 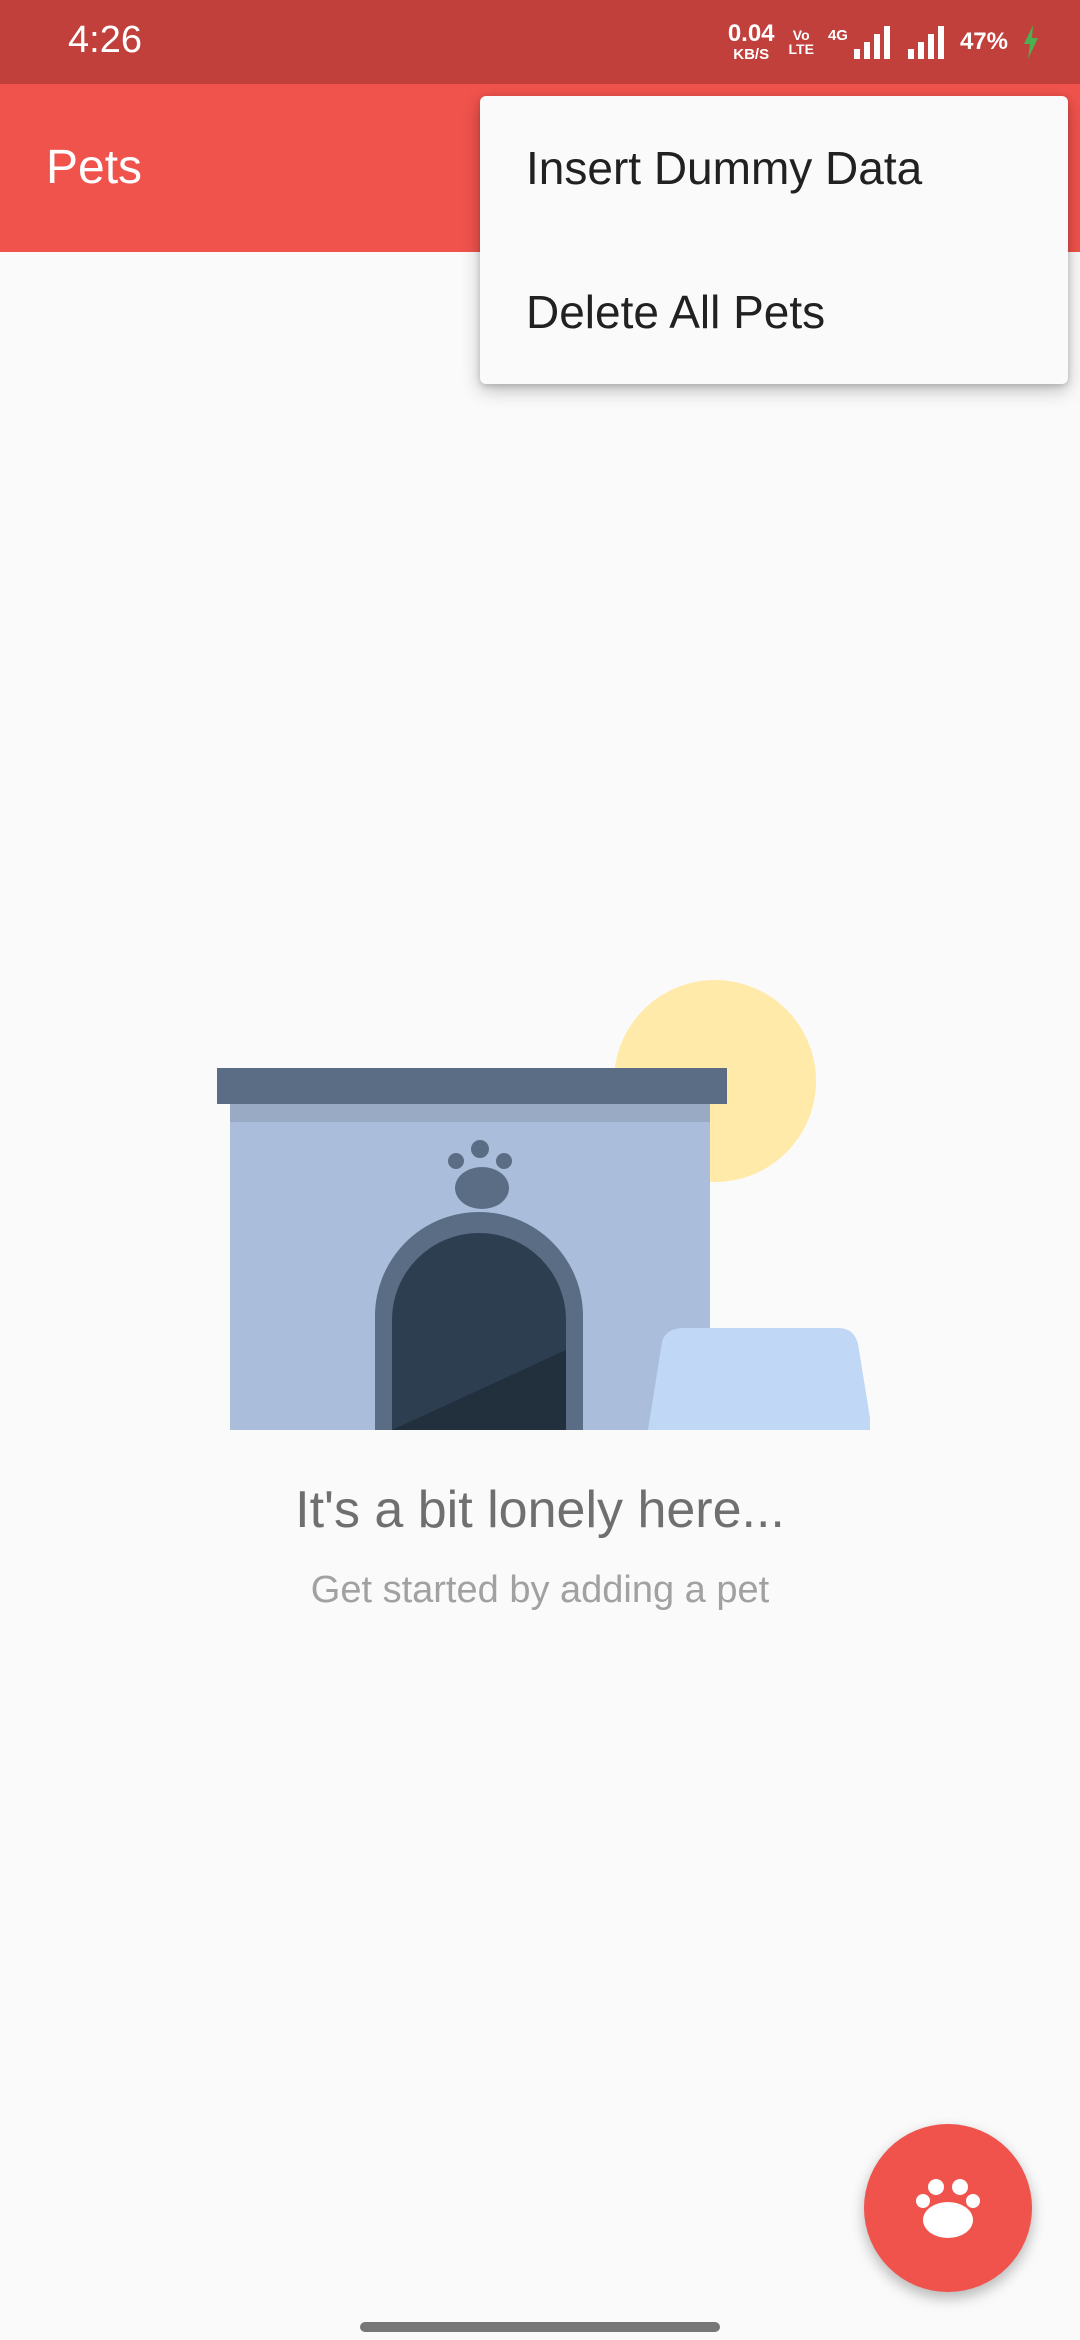 What do you see at coordinates (751, 33) in the screenshot?
I see `network-speed-value: 0.04` at bounding box center [751, 33].